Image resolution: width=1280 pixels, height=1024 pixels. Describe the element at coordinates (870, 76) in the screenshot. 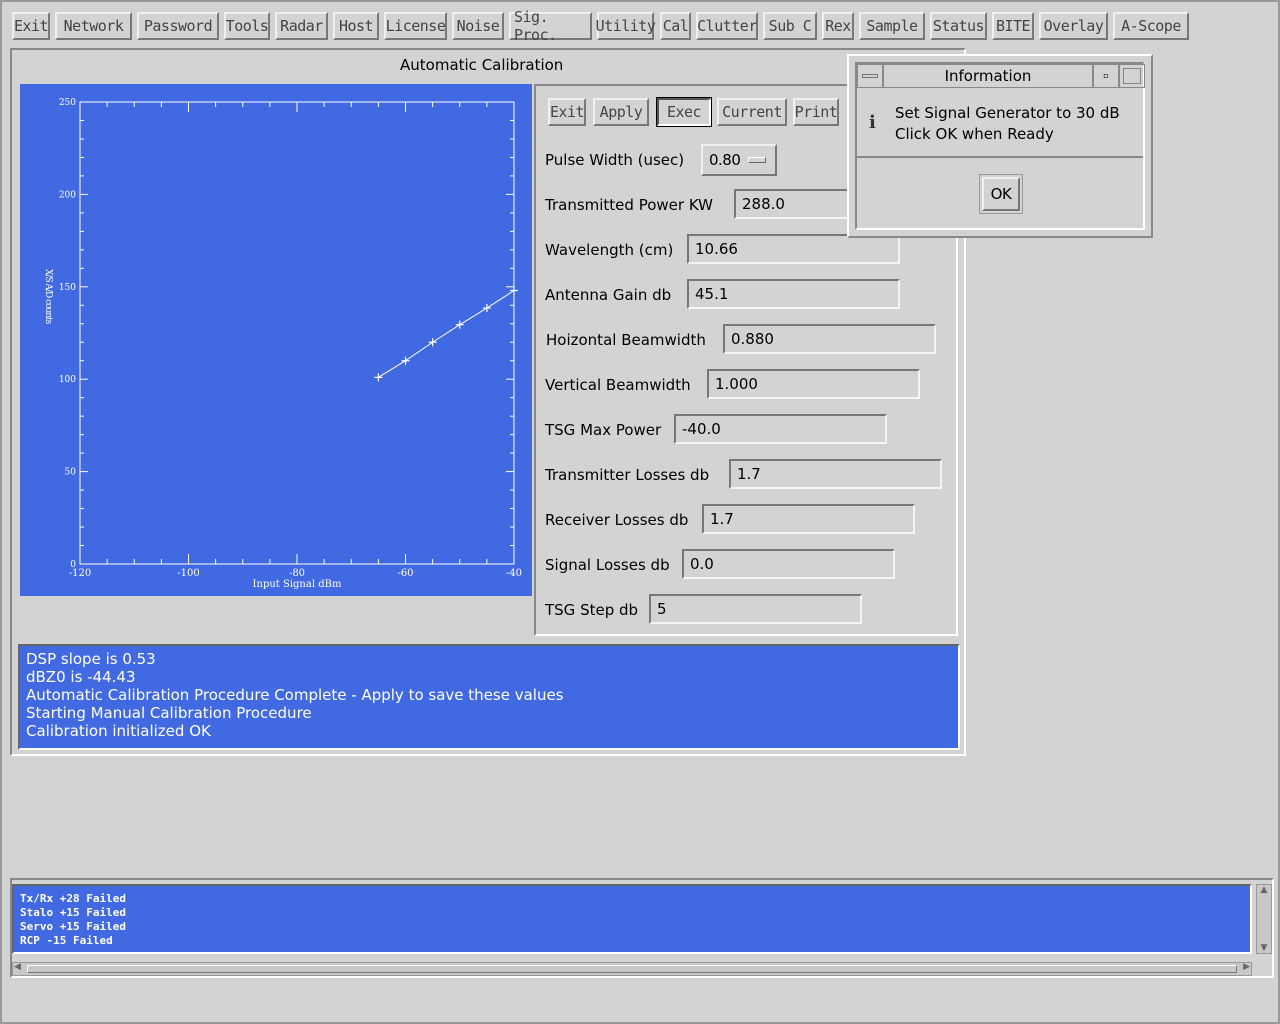

I see `window-menu-button` at that location.